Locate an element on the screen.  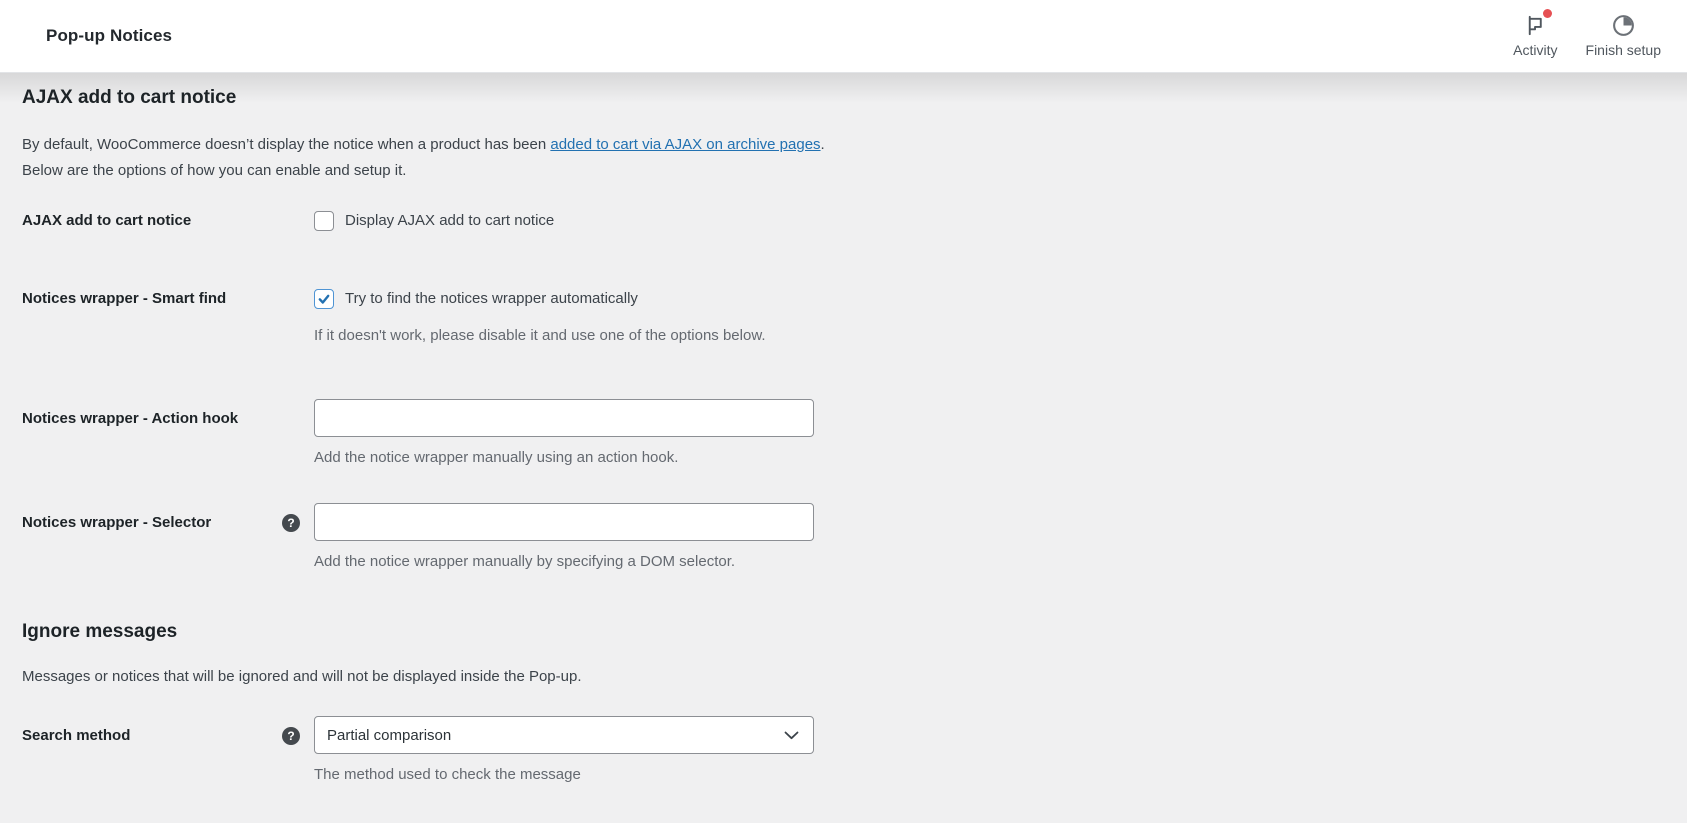
smart-find-checkbox is located at coordinates (324, 299).